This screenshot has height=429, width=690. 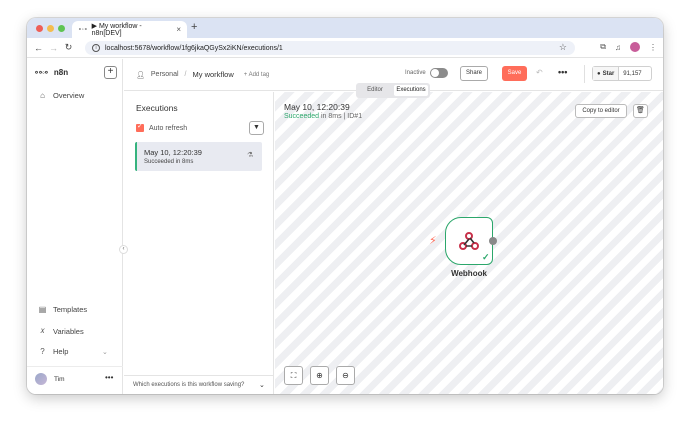 I want to click on back-icon: ←, so click(x=38, y=48).